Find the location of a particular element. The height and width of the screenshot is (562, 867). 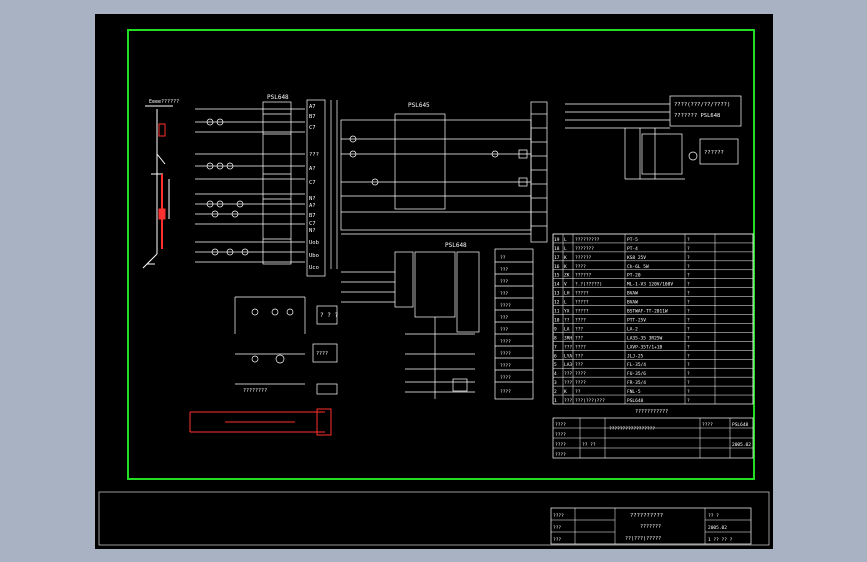

bom-cell-no: 19 is located at coordinates (557, 240).